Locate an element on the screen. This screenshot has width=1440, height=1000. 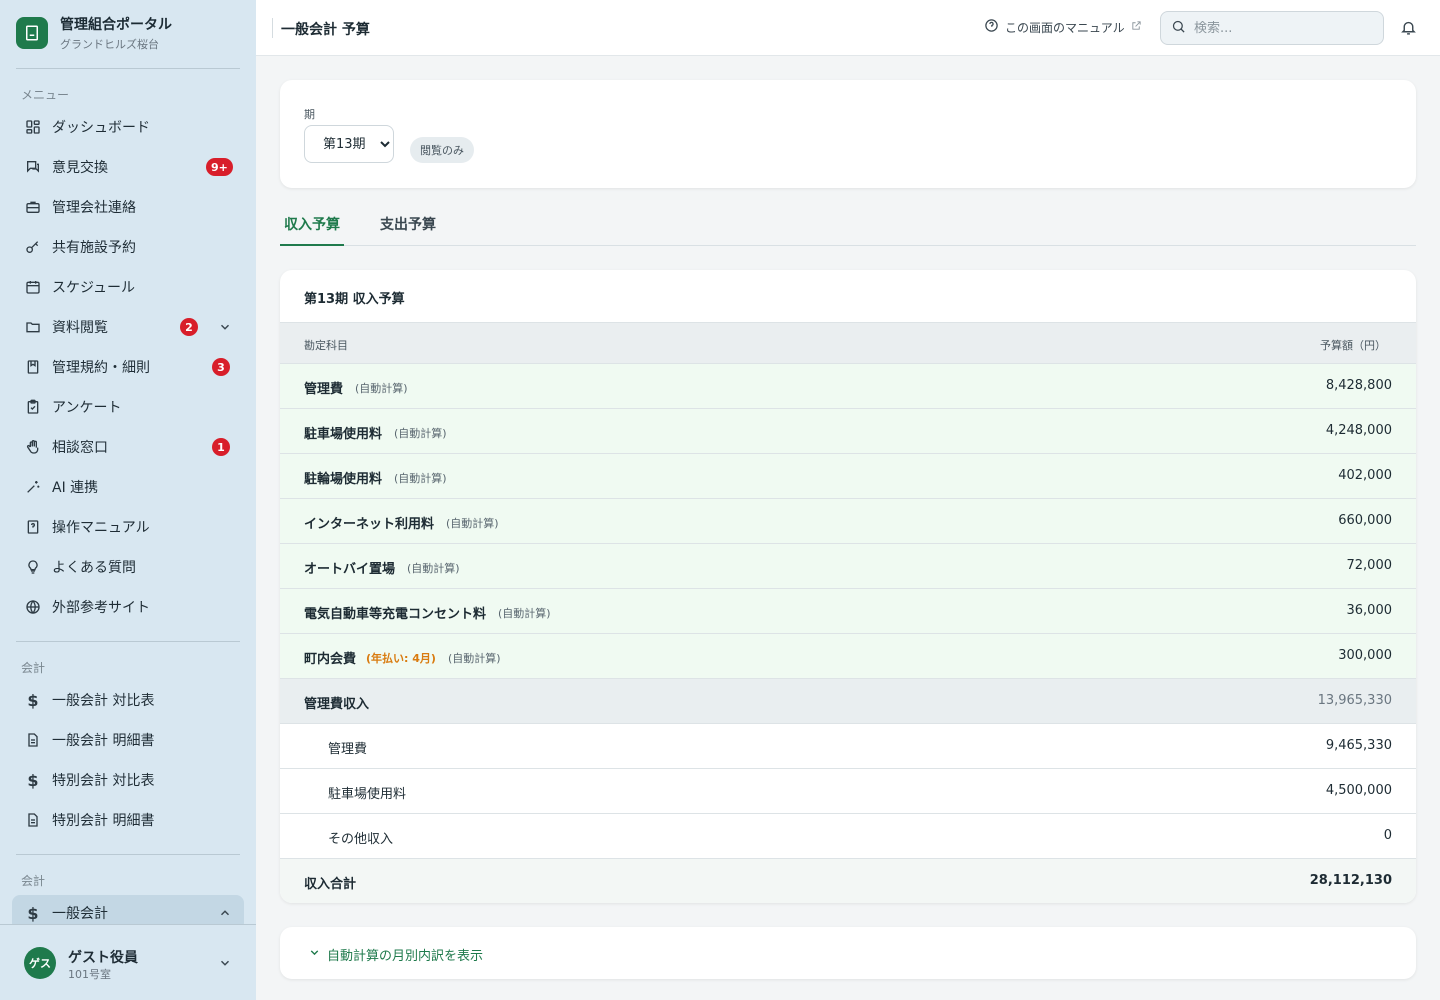
show-monthly-breakdown-toggle: 自動計算の月別内訳を表示 is located at coordinates (395, 954).